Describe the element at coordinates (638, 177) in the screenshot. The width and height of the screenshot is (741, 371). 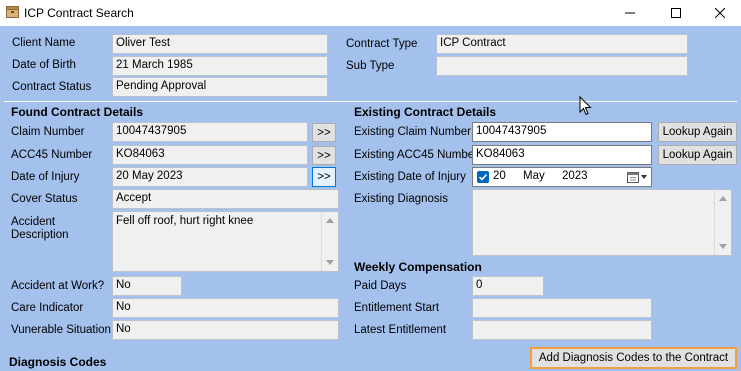
I see `calendar-dropdown-icon` at that location.